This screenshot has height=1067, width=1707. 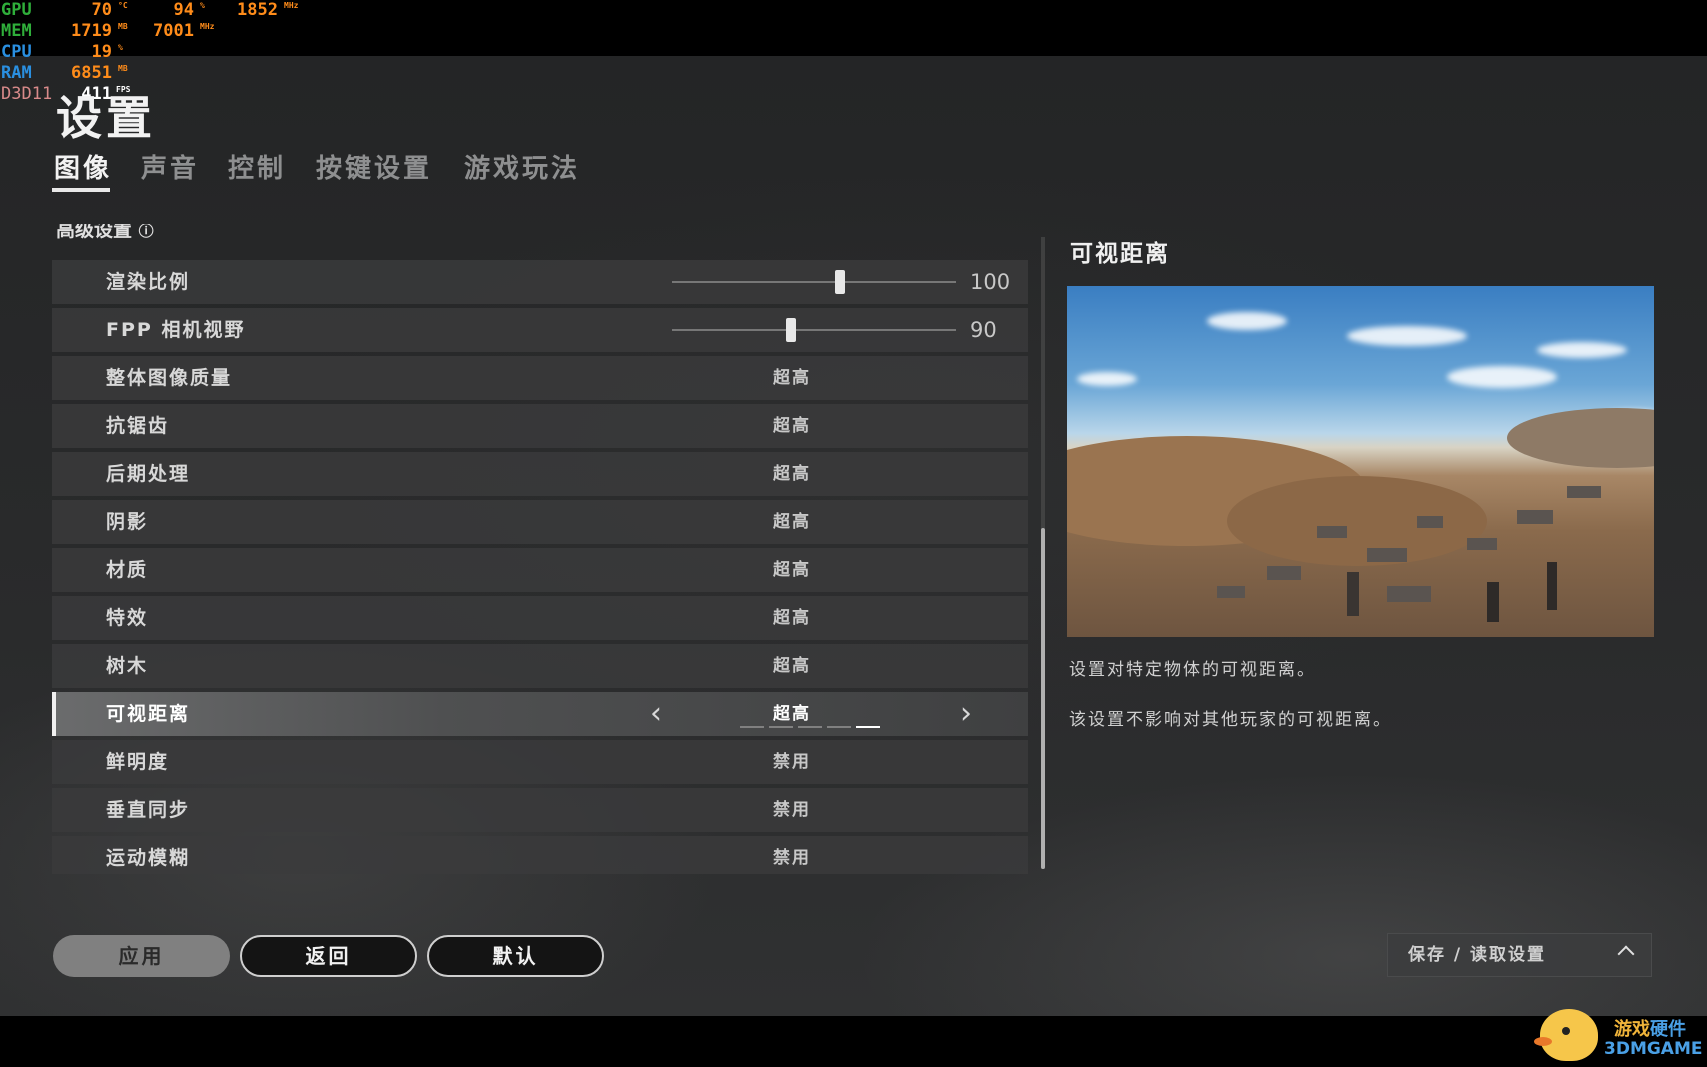 What do you see at coordinates (328, 956) in the screenshot?
I see `back-button: 返回` at bounding box center [328, 956].